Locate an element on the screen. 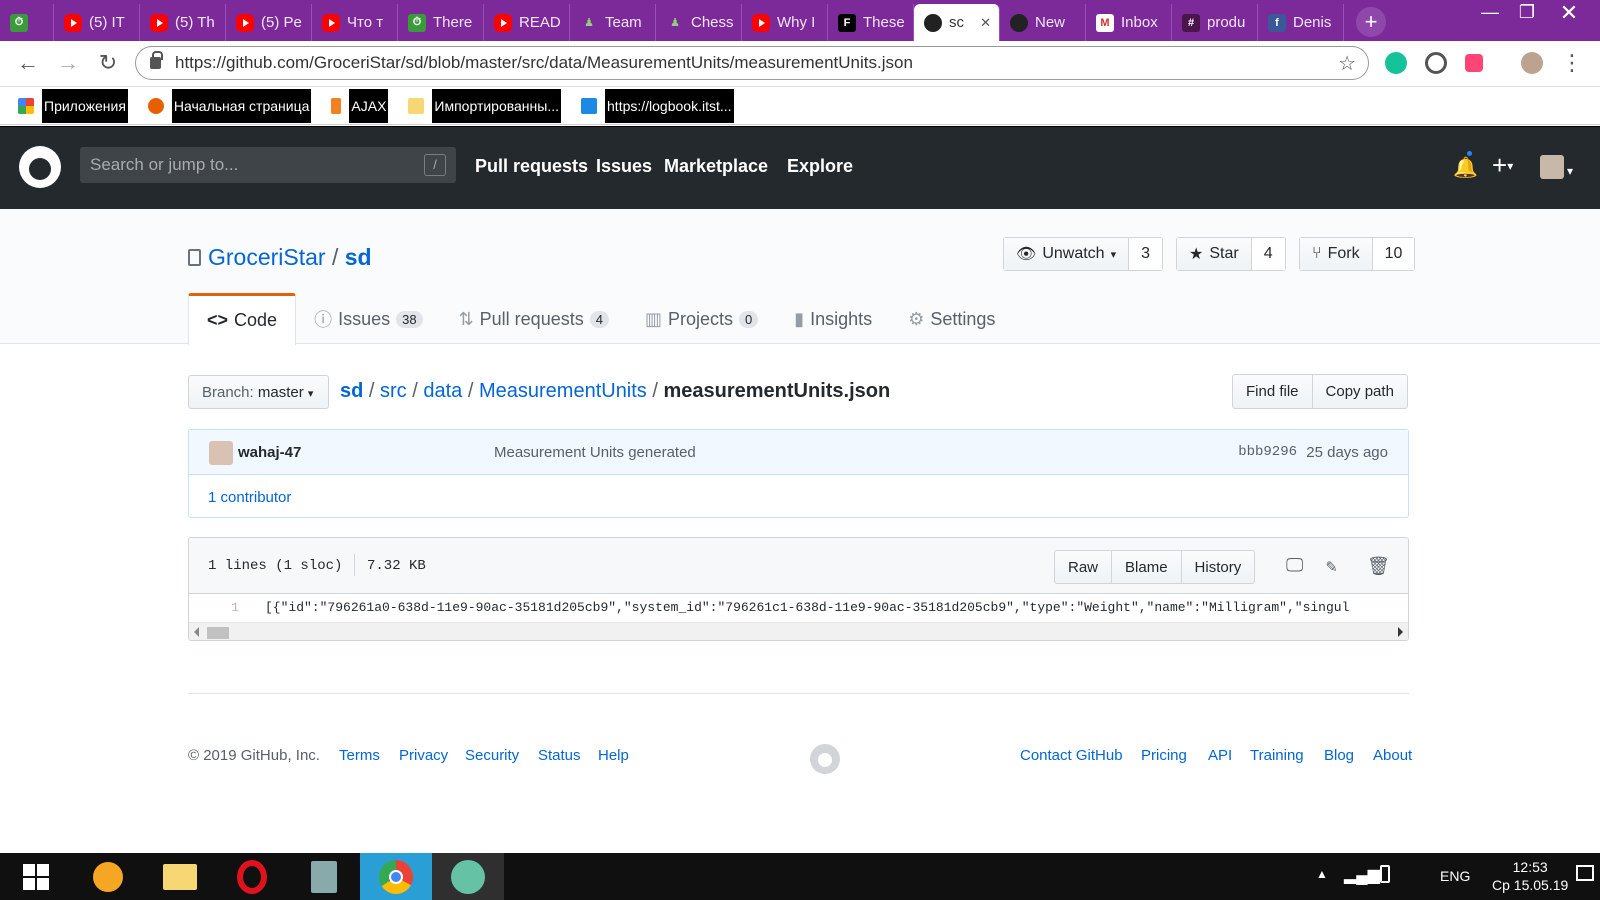 The width and height of the screenshot is (1600, 900). repo-name-link: sd is located at coordinates (358, 257).